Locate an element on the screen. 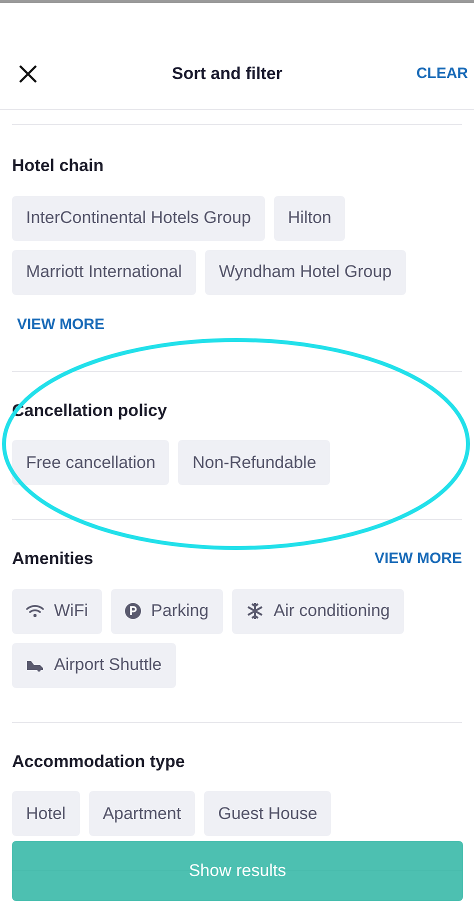 This screenshot has height=912, width=474. clear-button: CLEAR is located at coordinates (442, 74).